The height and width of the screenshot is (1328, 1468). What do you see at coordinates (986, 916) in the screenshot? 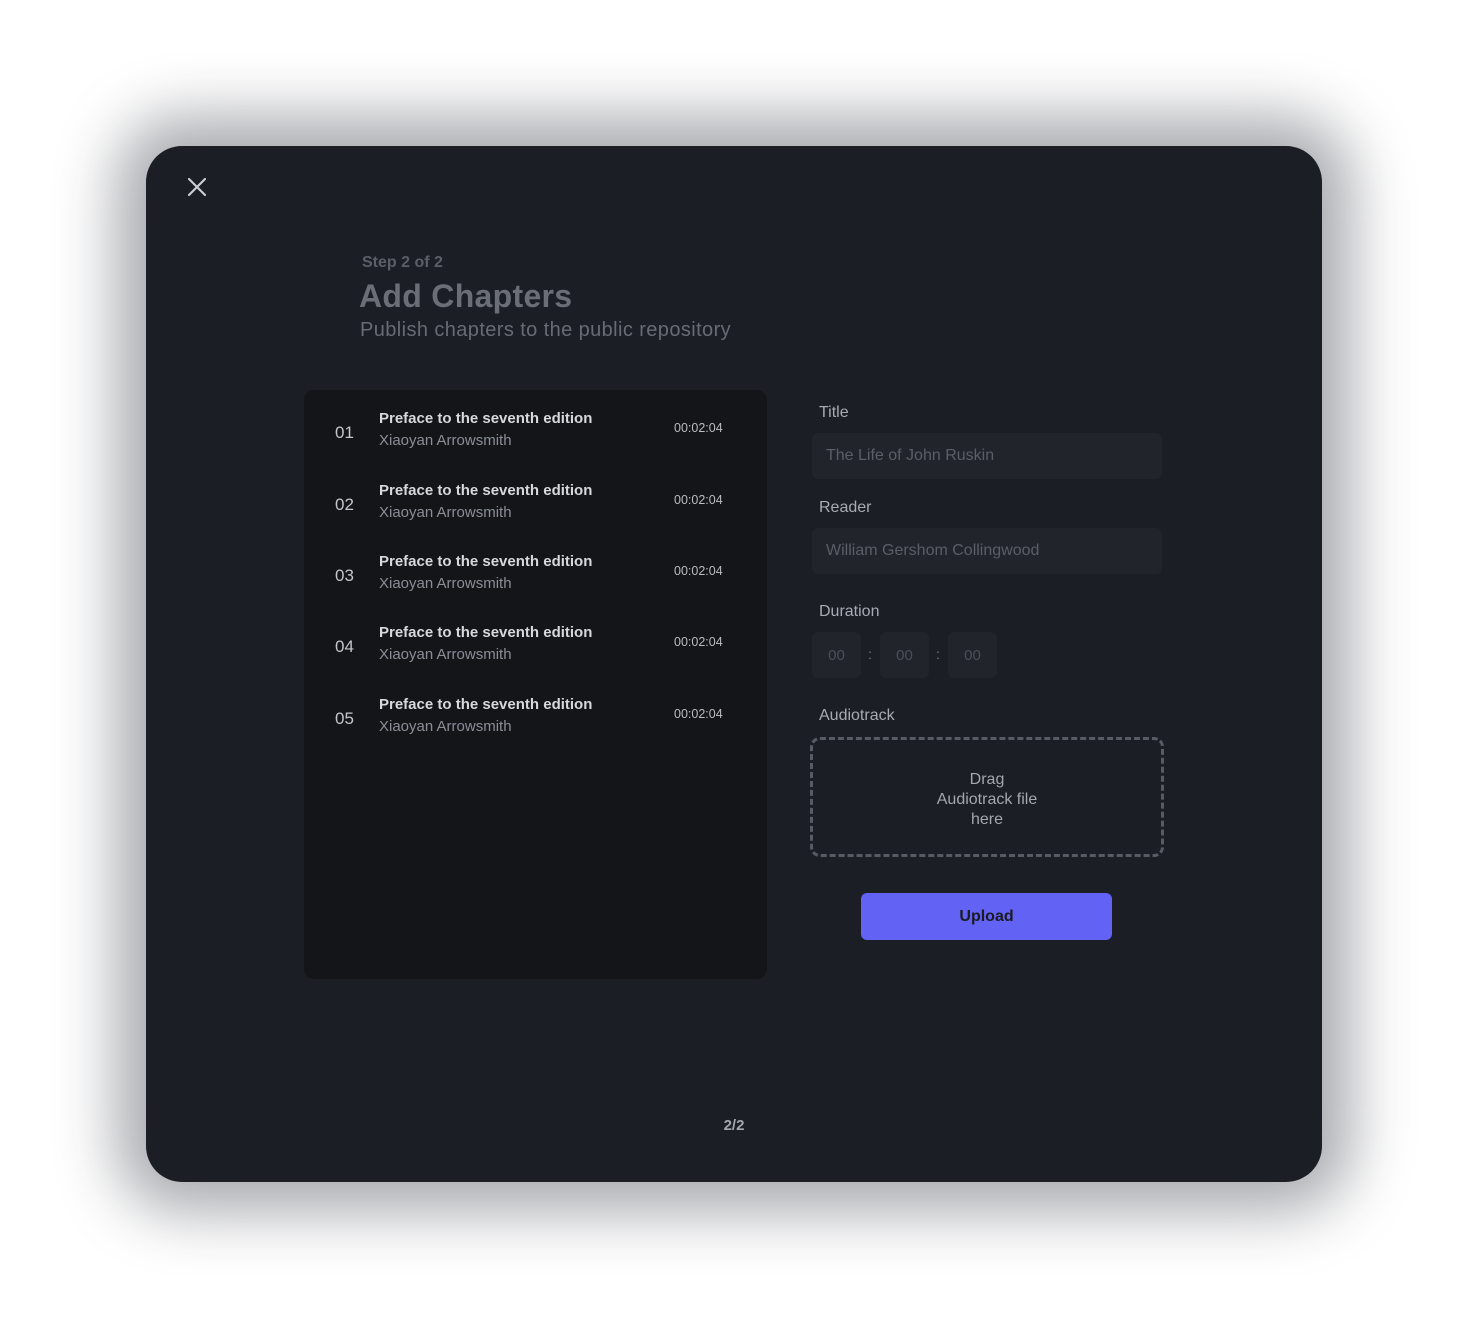
I see `upload-button: Upload` at bounding box center [986, 916].